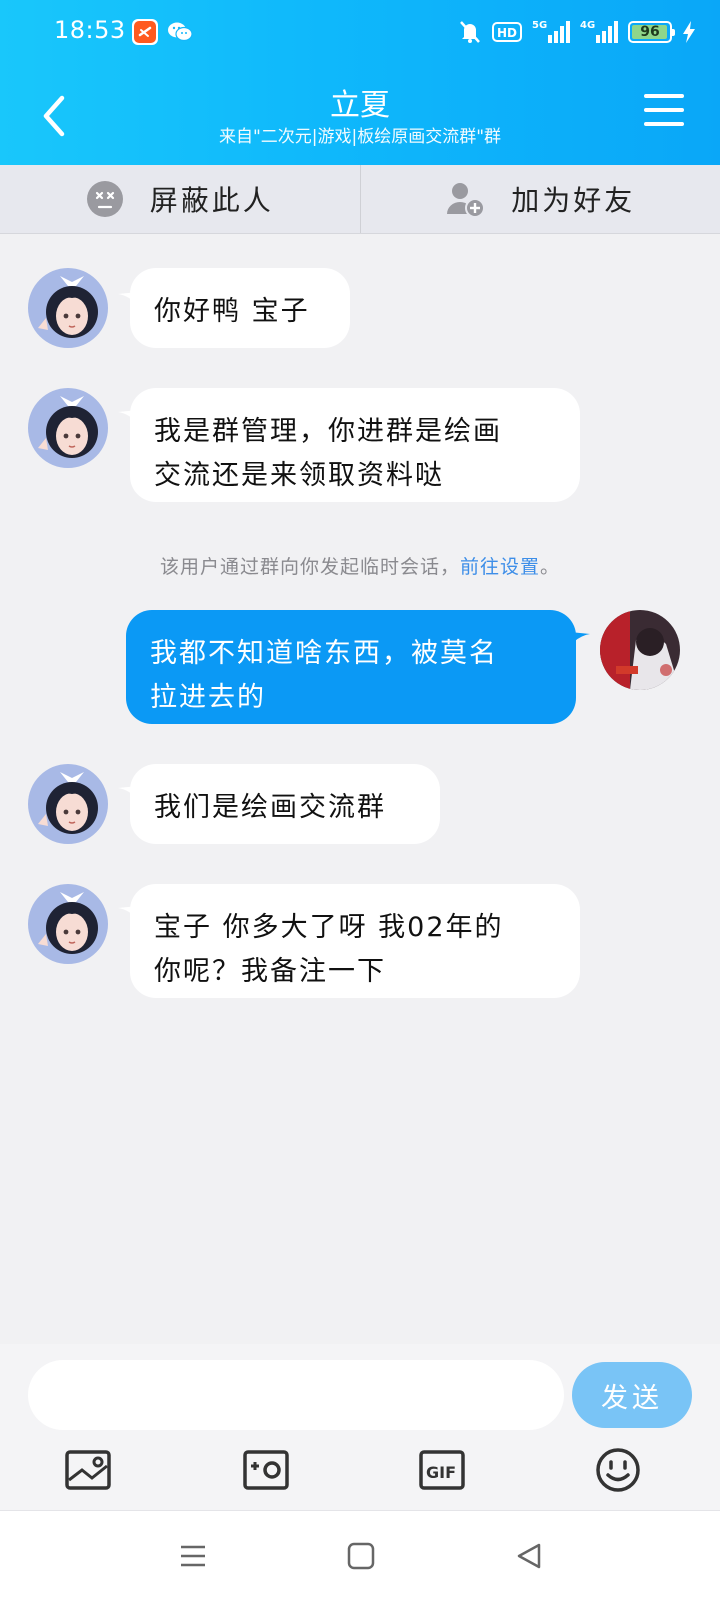  What do you see at coordinates (355, 432) in the screenshot?
I see `message-text-line: 我是群管理，你进群是绘画` at bounding box center [355, 432].